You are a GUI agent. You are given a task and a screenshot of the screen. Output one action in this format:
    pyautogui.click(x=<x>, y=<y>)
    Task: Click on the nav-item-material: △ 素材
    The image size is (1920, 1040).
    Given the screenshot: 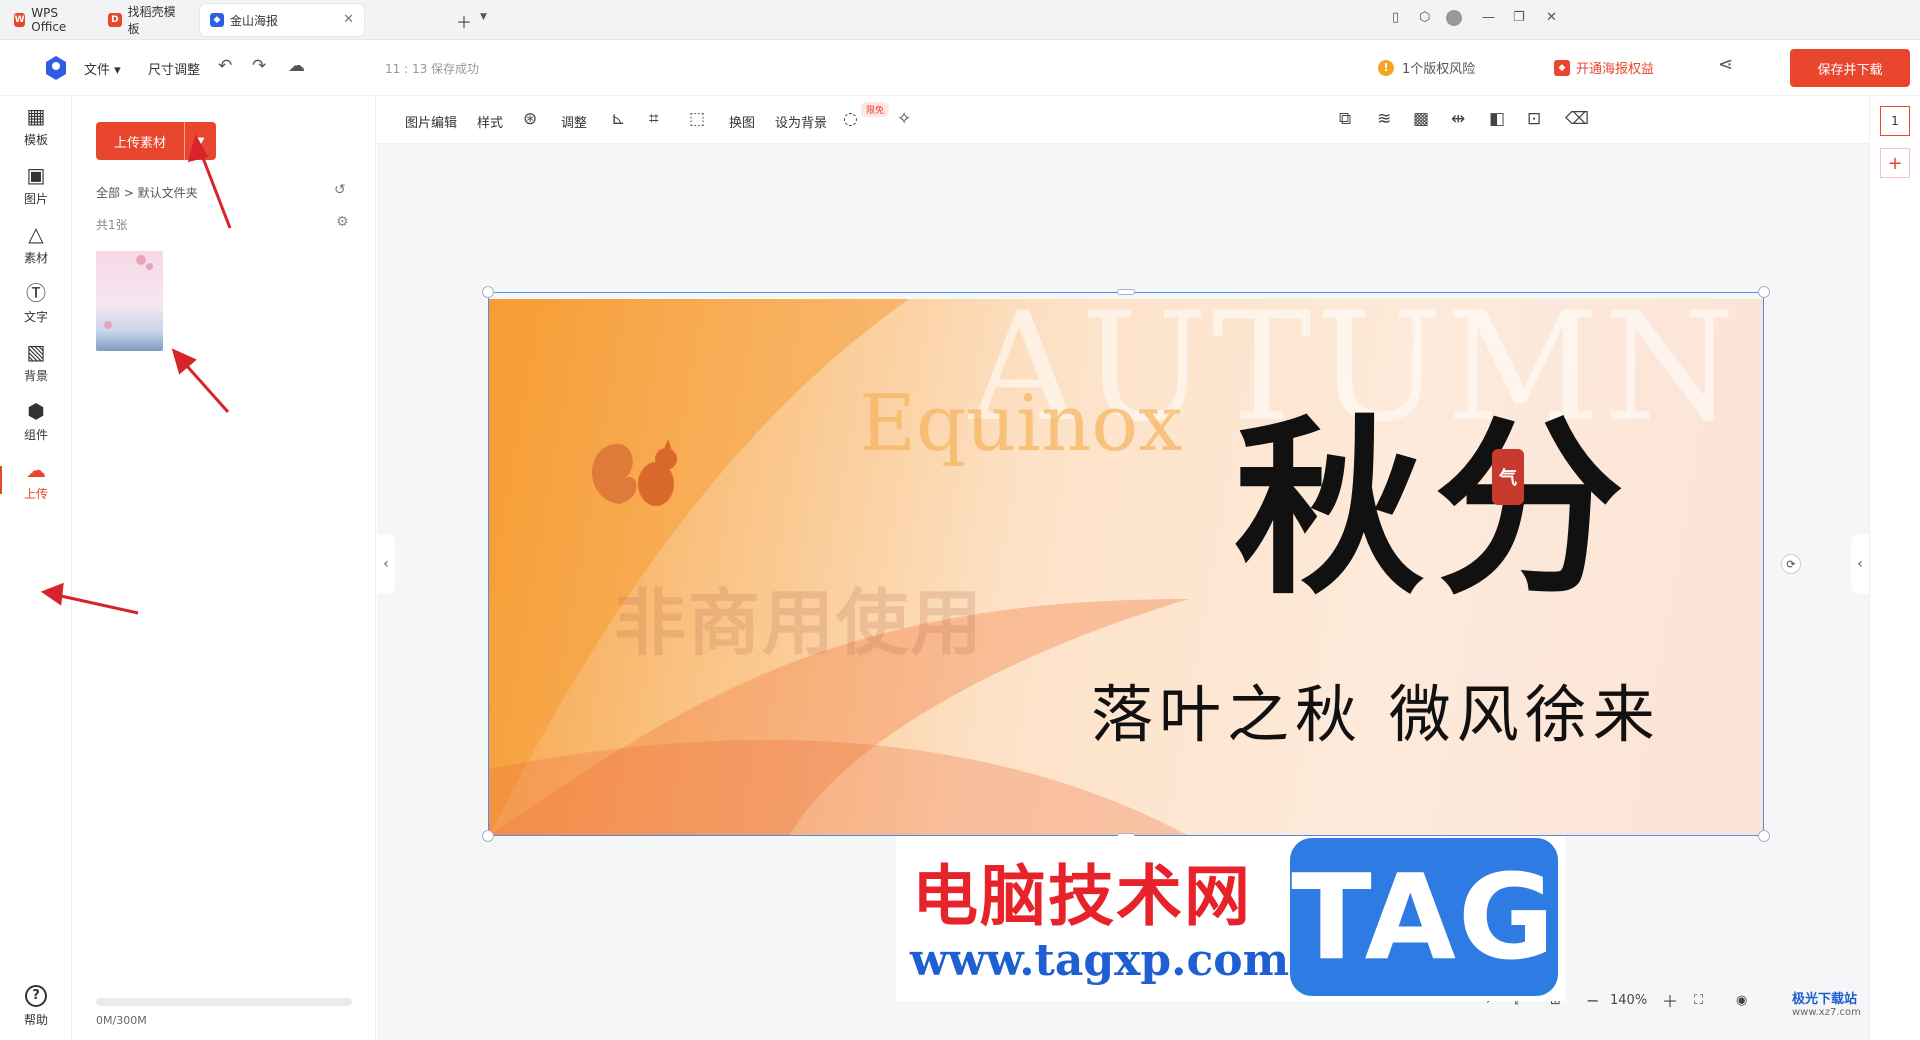 What is the action you would take?
    pyautogui.click(x=36, y=244)
    